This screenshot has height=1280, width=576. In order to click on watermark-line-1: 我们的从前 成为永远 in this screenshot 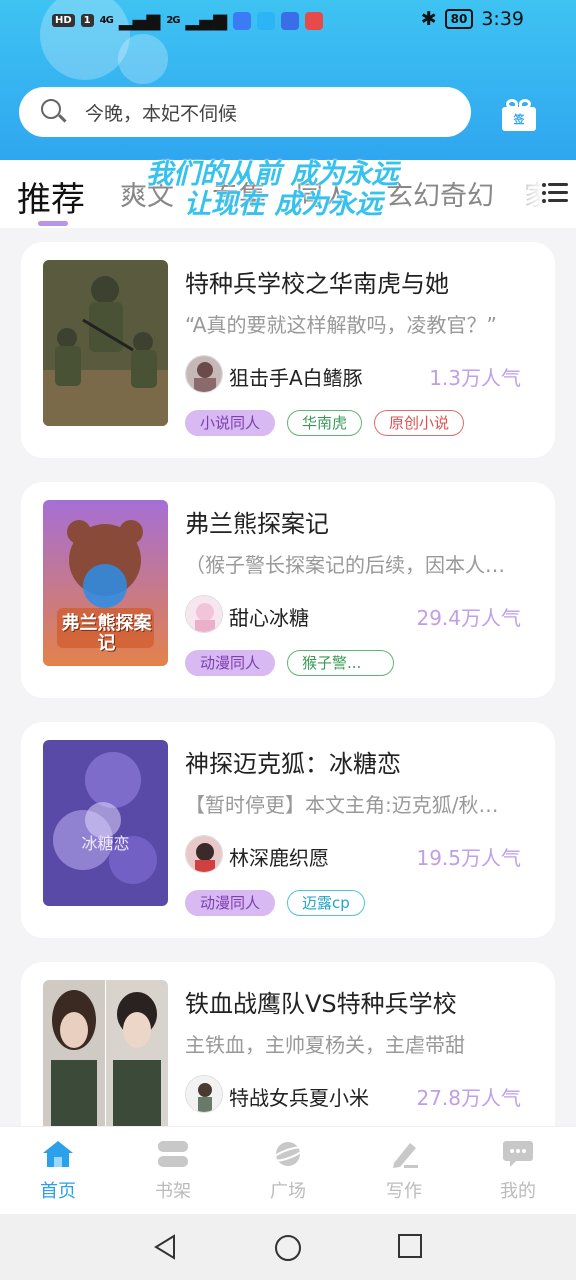, I will do `click(272, 174)`.